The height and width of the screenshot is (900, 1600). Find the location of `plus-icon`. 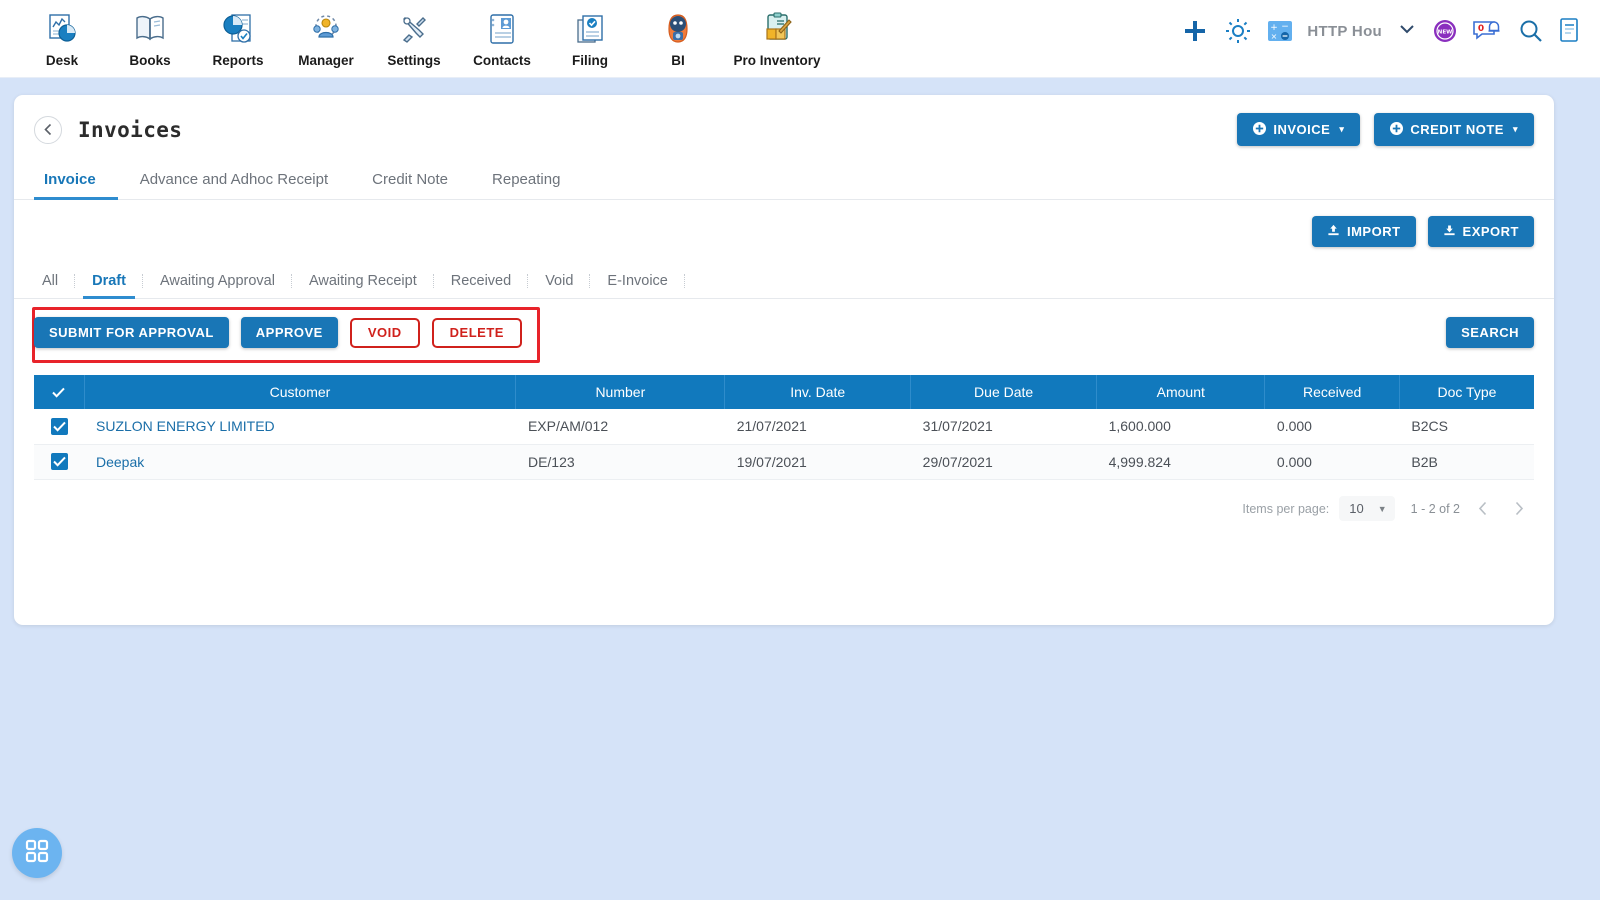

plus-icon is located at coordinates (1195, 31).